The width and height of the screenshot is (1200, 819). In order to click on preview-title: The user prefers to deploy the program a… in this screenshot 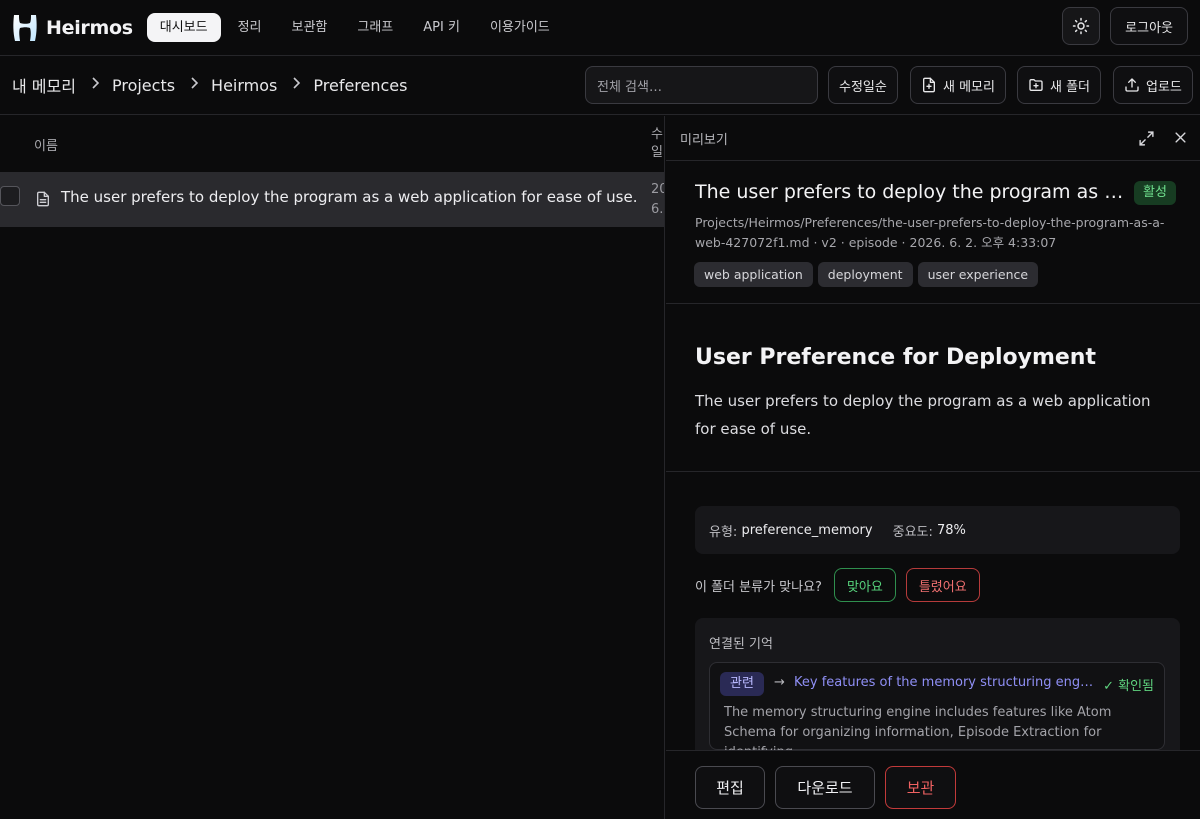, I will do `click(910, 192)`.